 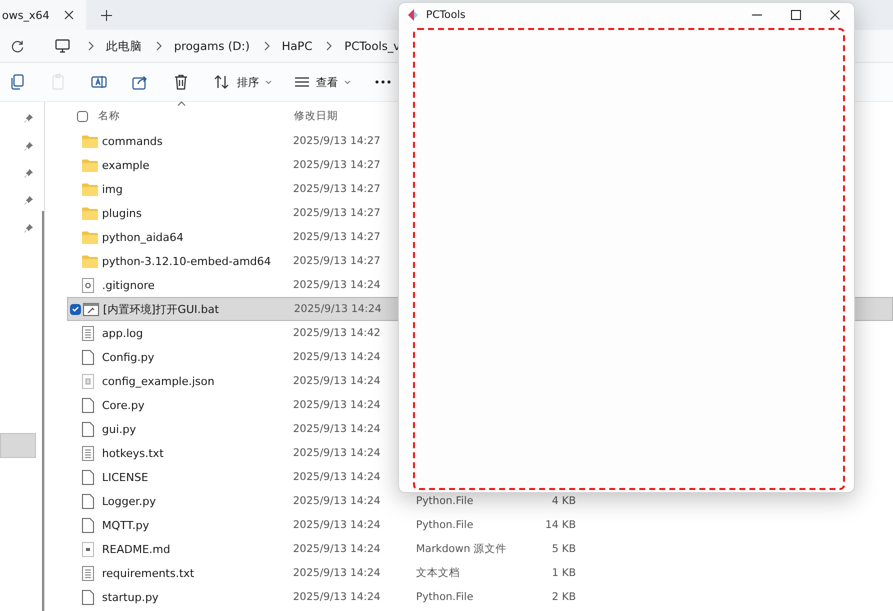 What do you see at coordinates (130, 597) in the screenshot?
I see `file-name: startup.py` at bounding box center [130, 597].